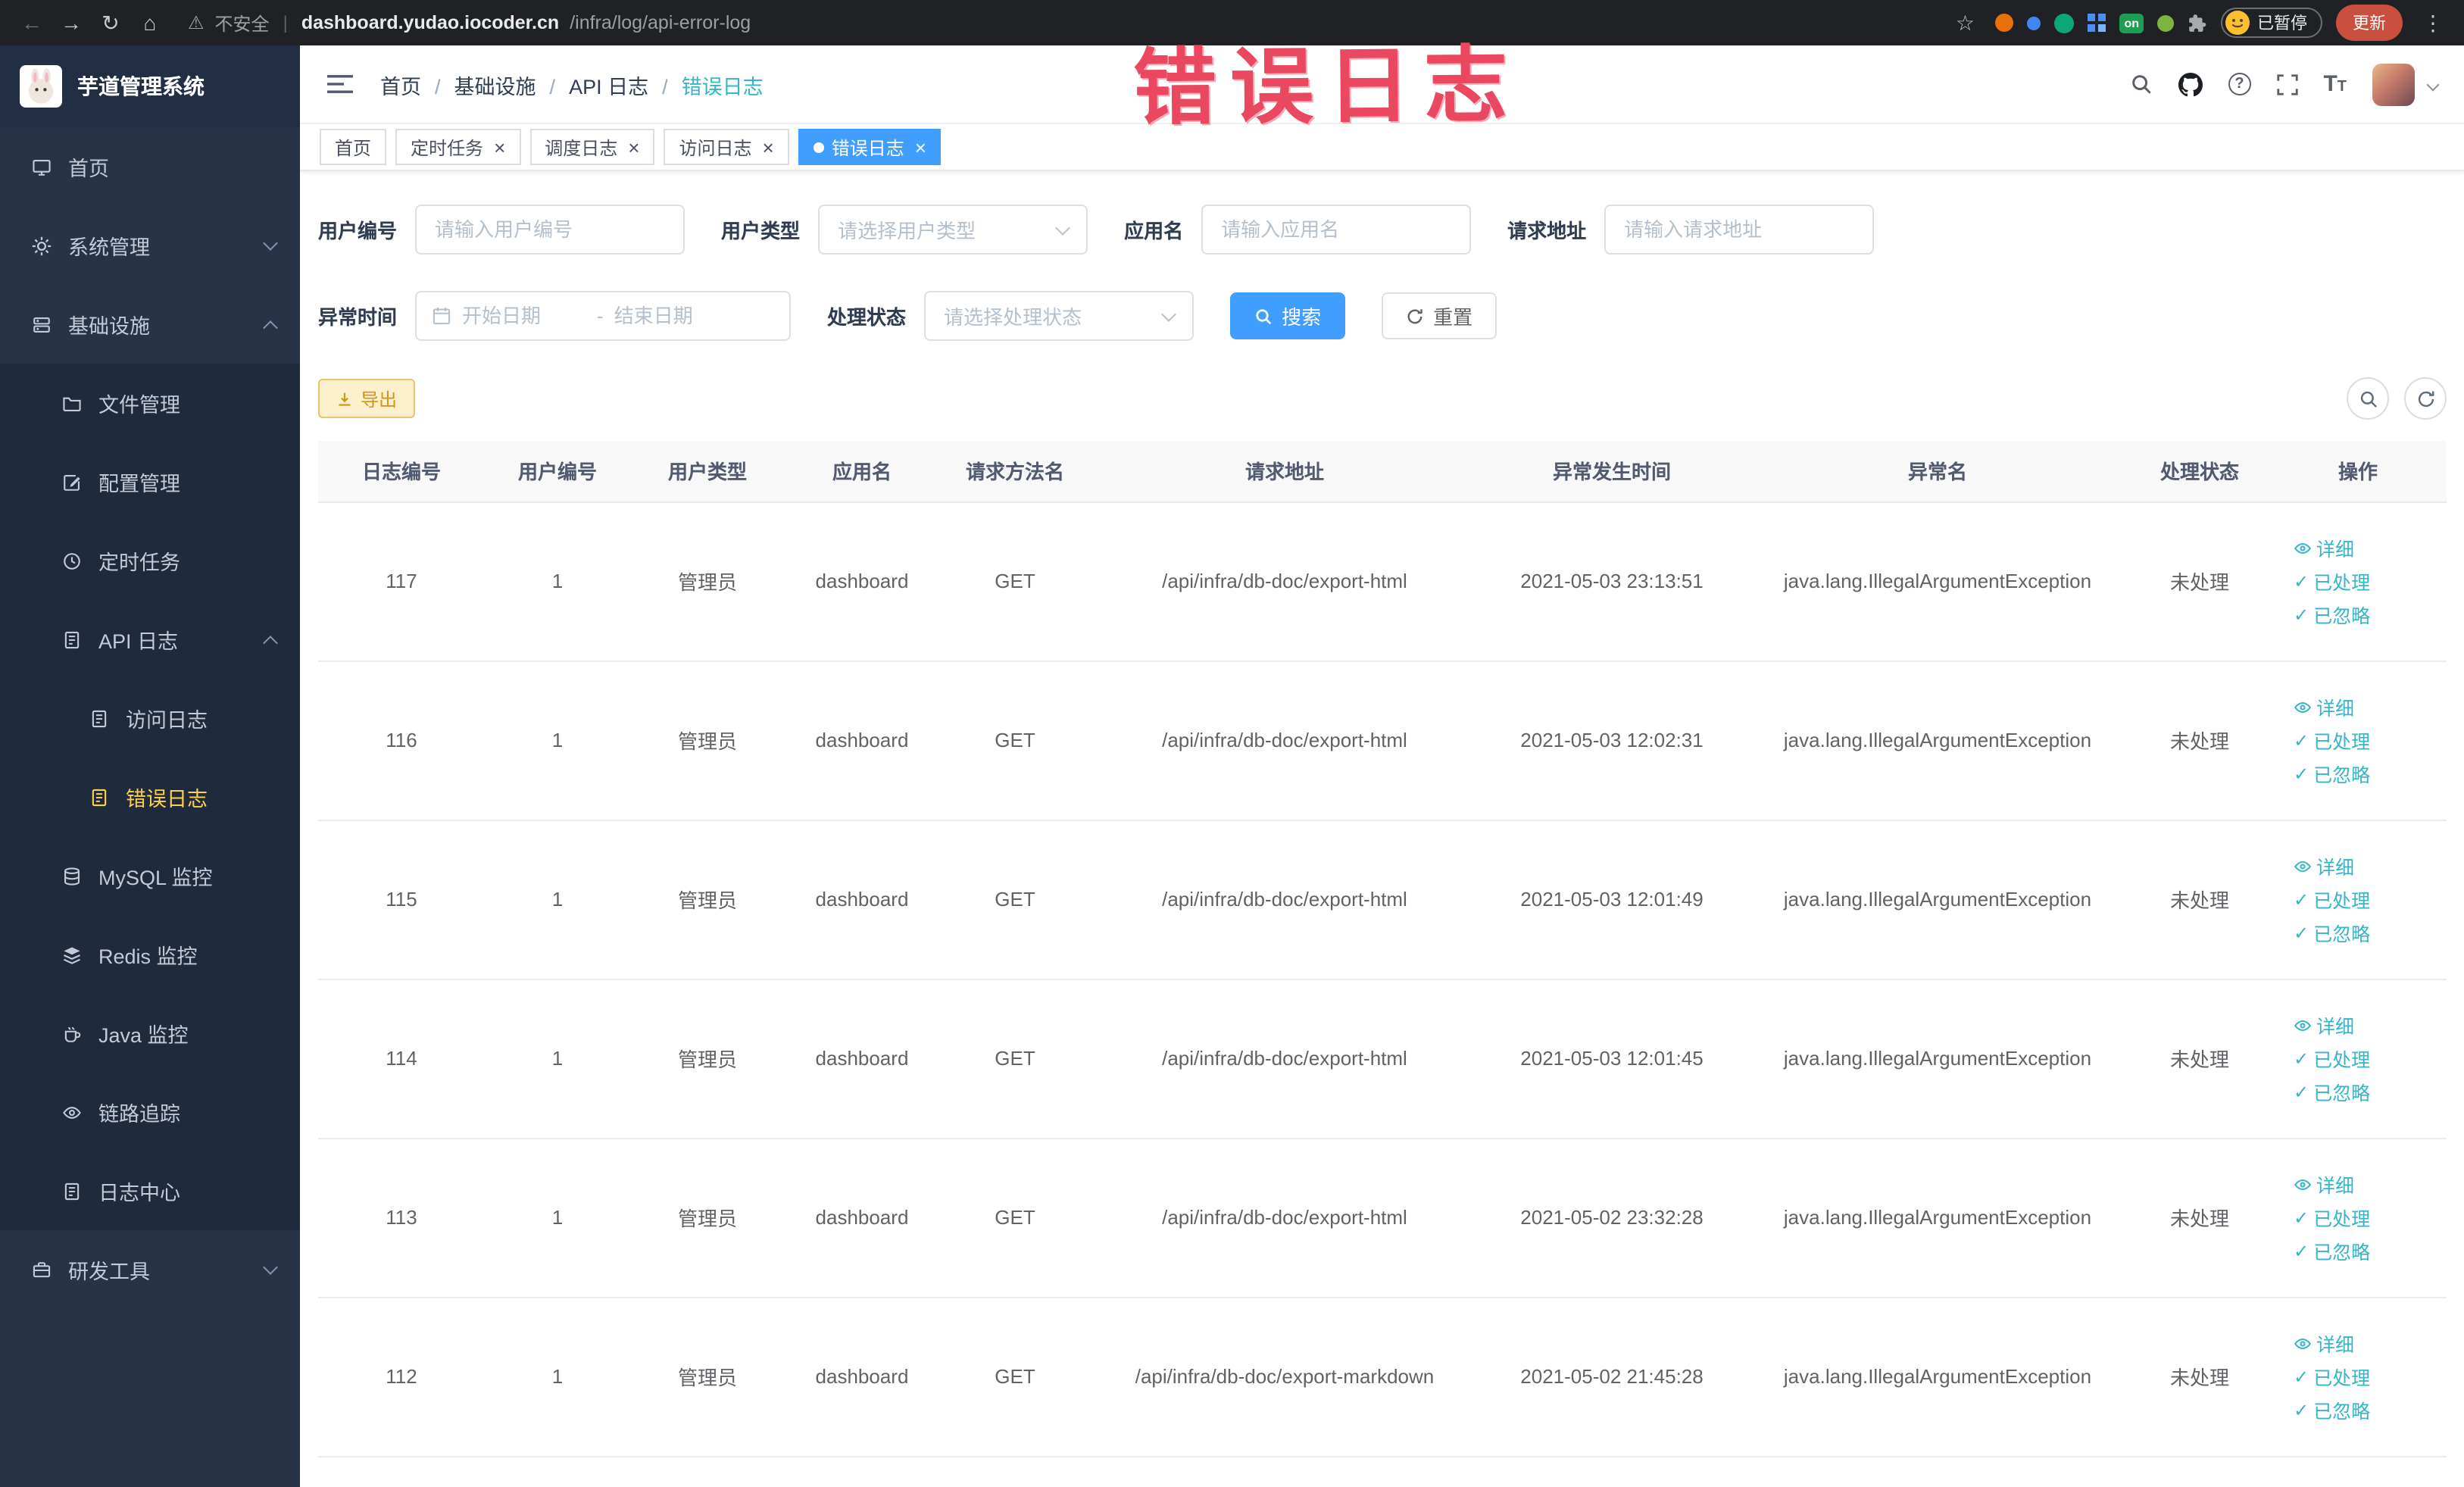 The image size is (2464, 1487). I want to click on cell-request-url: /api/infra/db-doc/export-html, so click(1285, 581).